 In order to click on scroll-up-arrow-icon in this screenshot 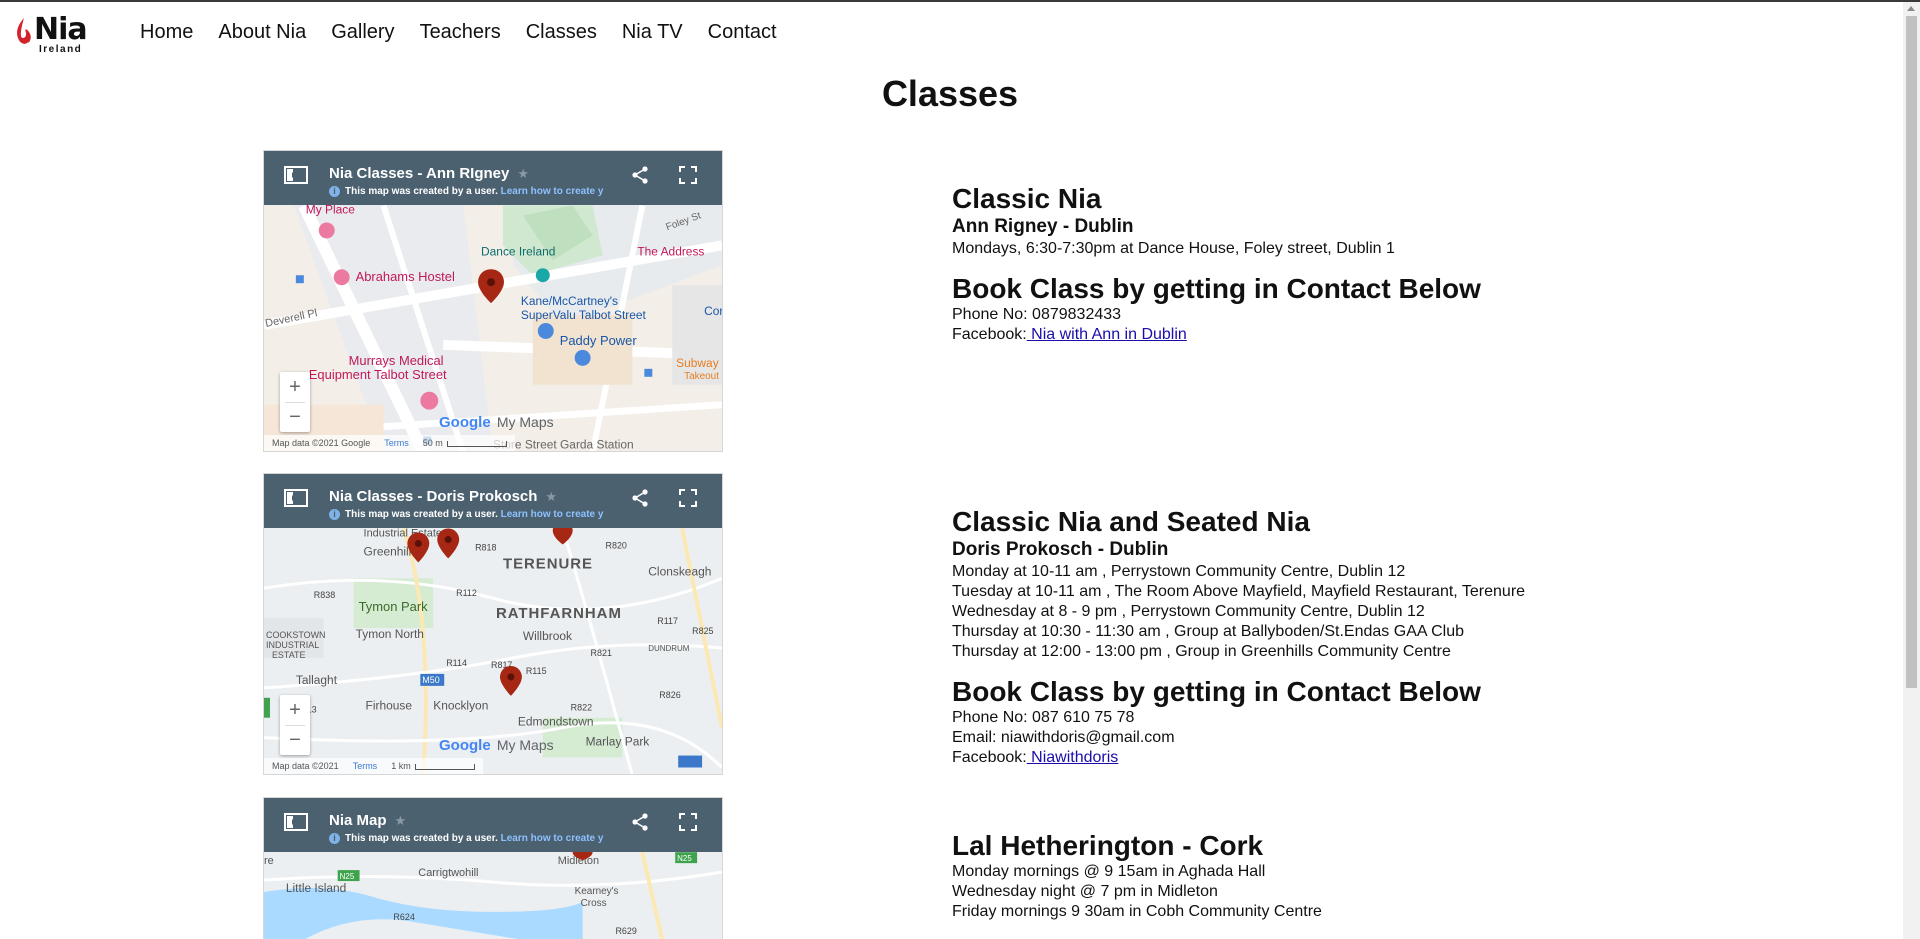, I will do `click(1911, 8)`.